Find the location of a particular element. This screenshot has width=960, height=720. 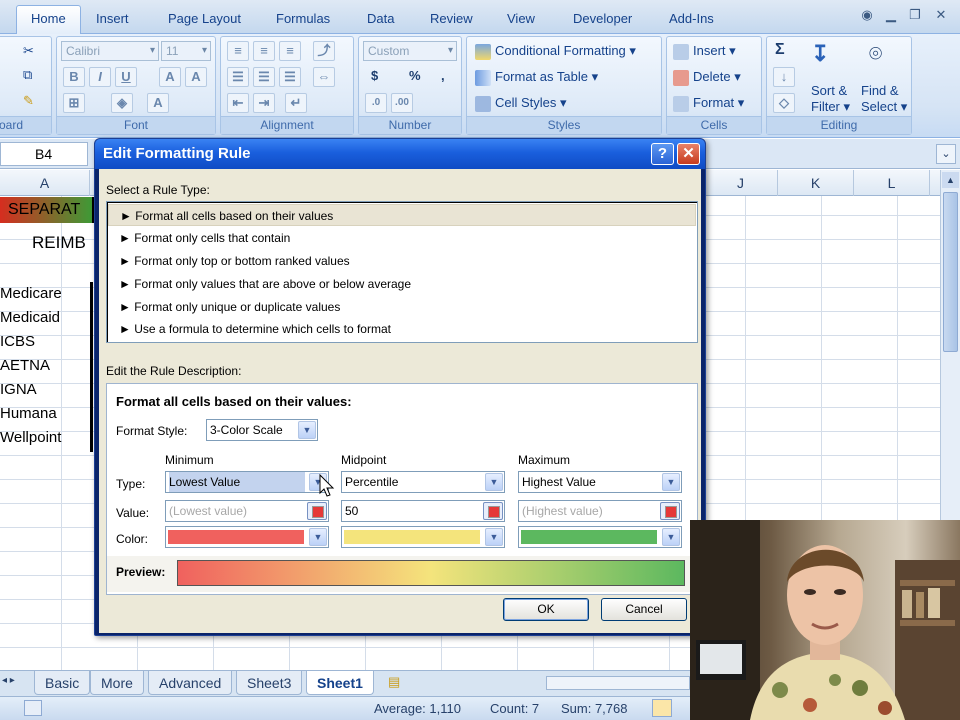

tab-scroll-icon: ◂ ▸ is located at coordinates (8, 680).